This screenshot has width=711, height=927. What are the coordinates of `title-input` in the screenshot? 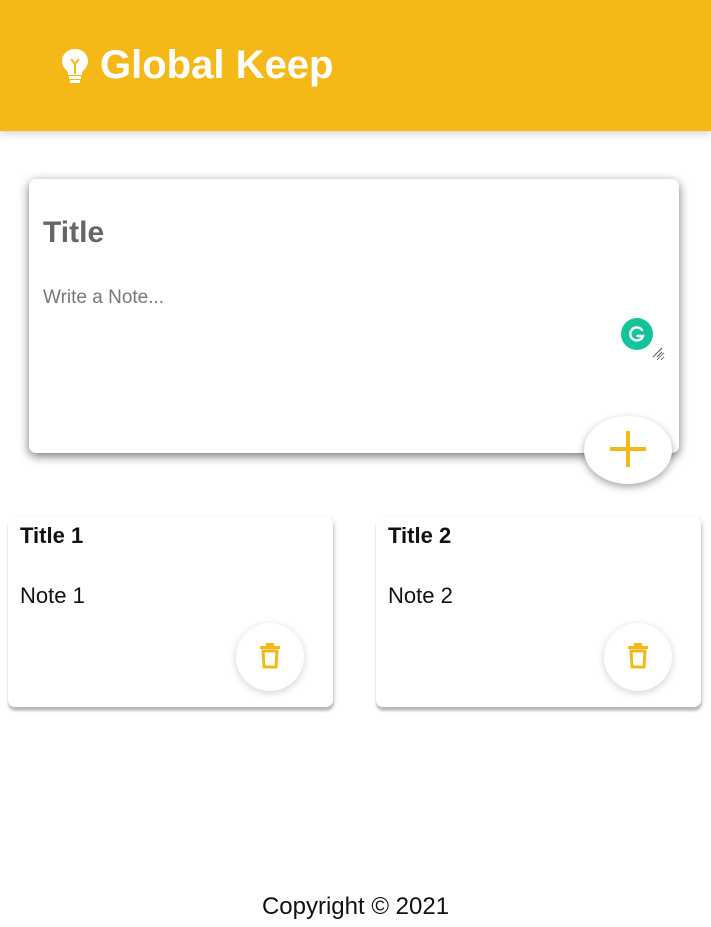 It's located at (343, 233).